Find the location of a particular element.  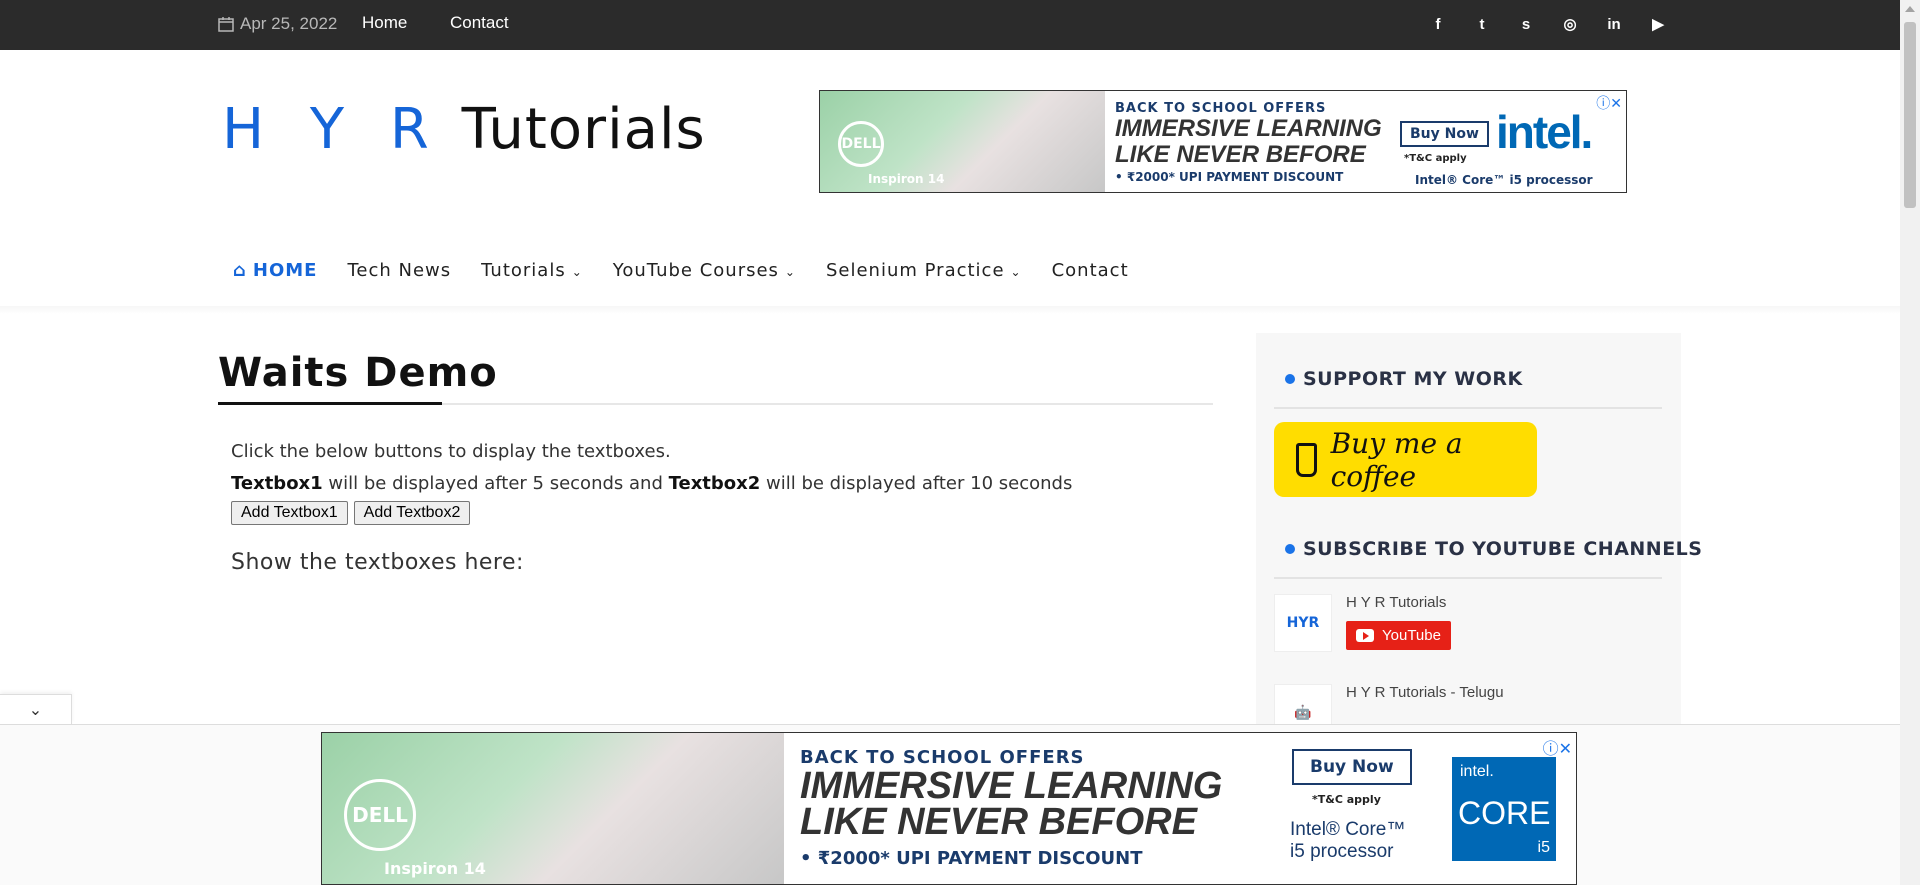

channel-row: HYR H Y R Tutorials YouTube is located at coordinates (1362, 623).